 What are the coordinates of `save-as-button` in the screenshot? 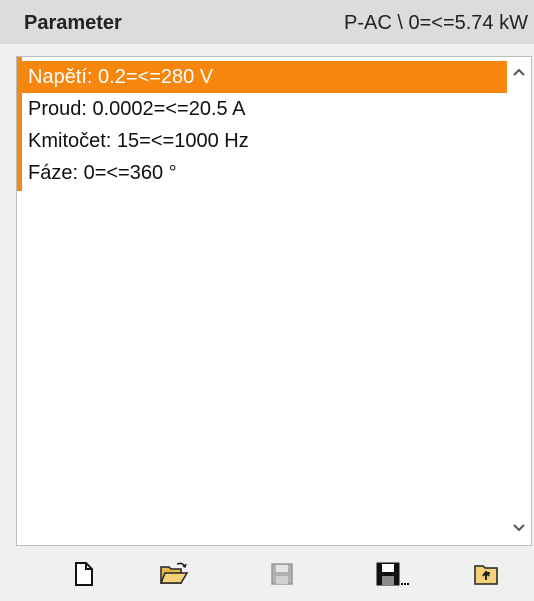 It's located at (392, 576).